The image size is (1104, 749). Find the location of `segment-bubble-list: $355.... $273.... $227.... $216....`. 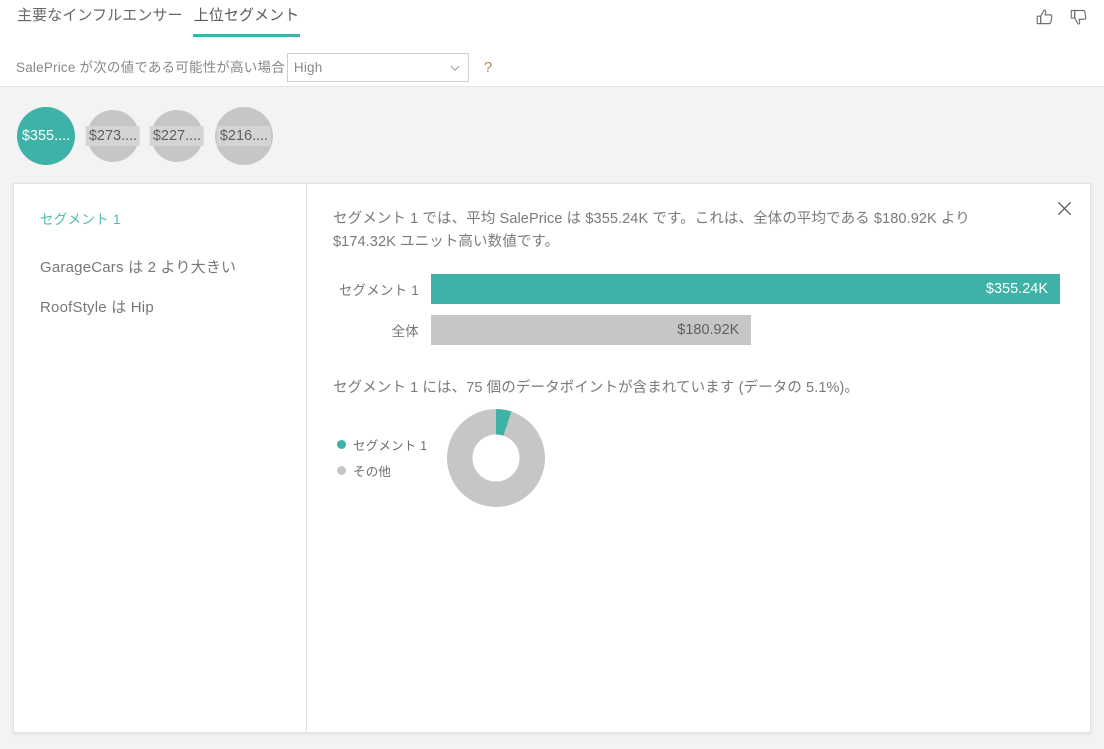

segment-bubble-list: $355.... $273.... $227.... $216.... is located at coordinates (145, 135).